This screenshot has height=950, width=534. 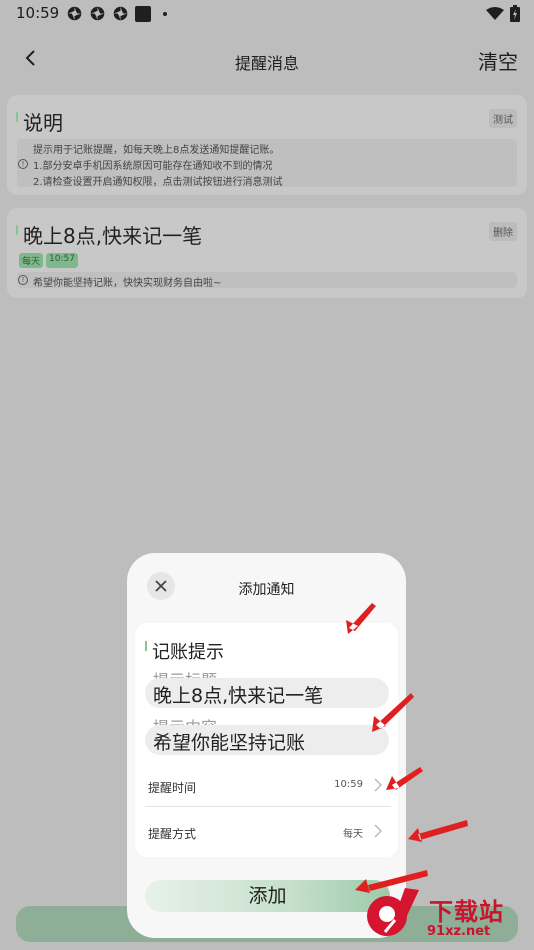 I want to click on page-title: 提醒消息, so click(x=266, y=63).